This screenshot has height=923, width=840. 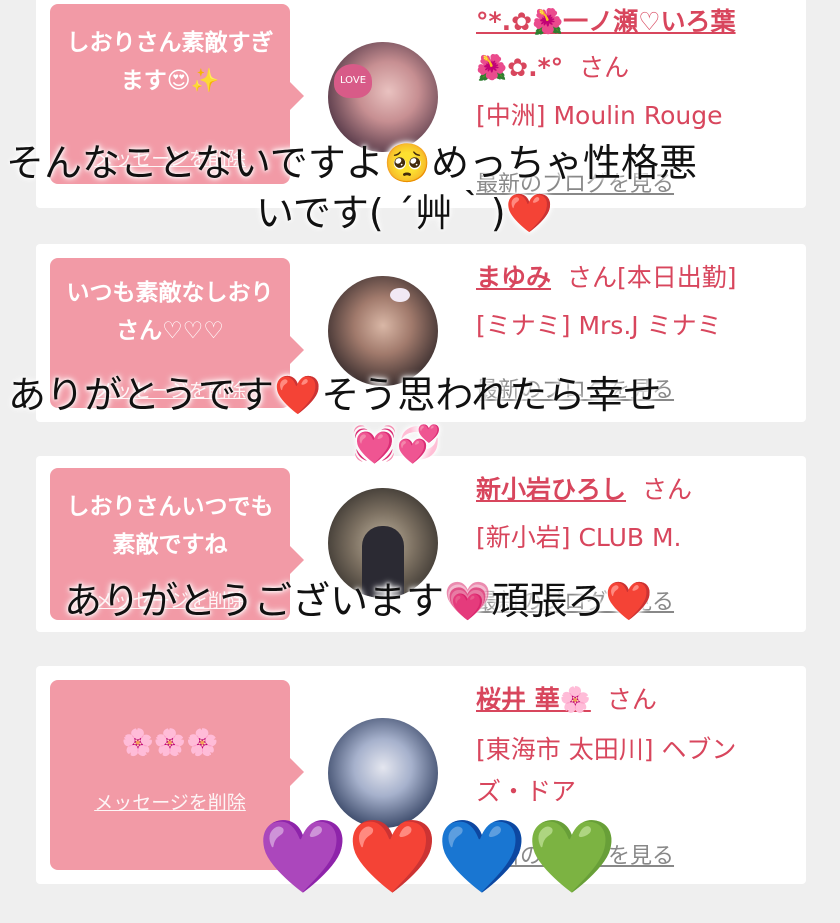 What do you see at coordinates (599, 325) in the screenshot?
I see `shop-label: [ミナミ] Mrs.J ミナミ` at bounding box center [599, 325].